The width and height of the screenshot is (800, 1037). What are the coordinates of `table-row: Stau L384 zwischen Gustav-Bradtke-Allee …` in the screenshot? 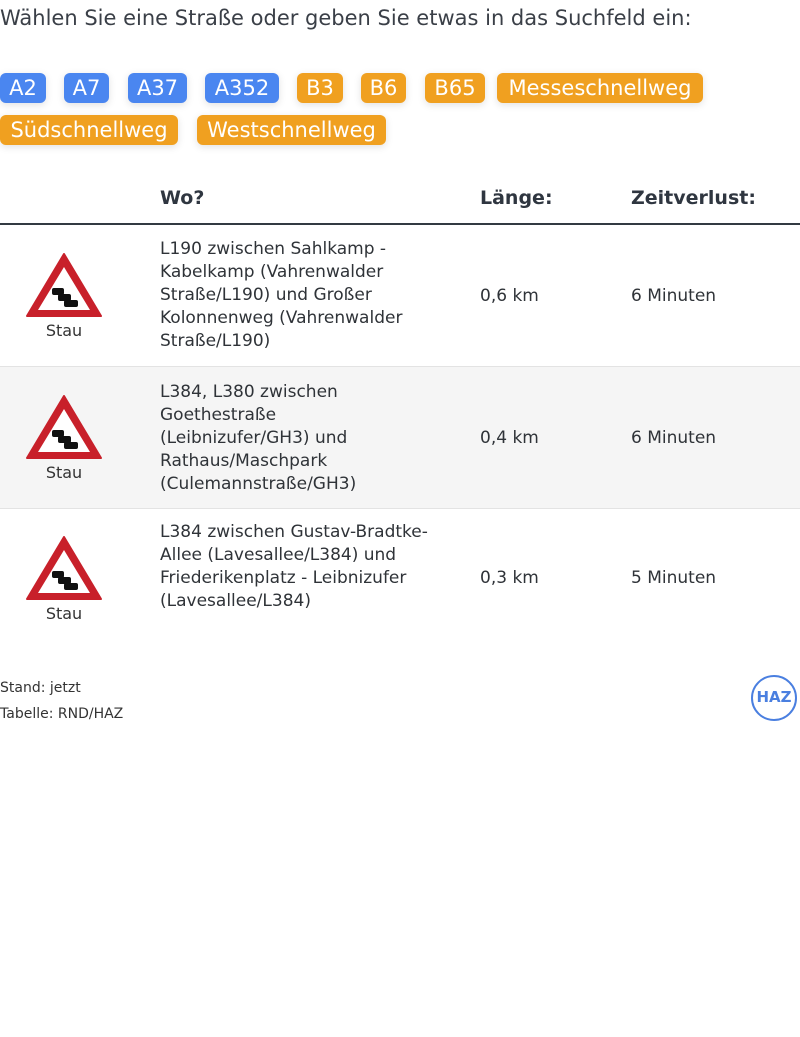 It's located at (400, 578).